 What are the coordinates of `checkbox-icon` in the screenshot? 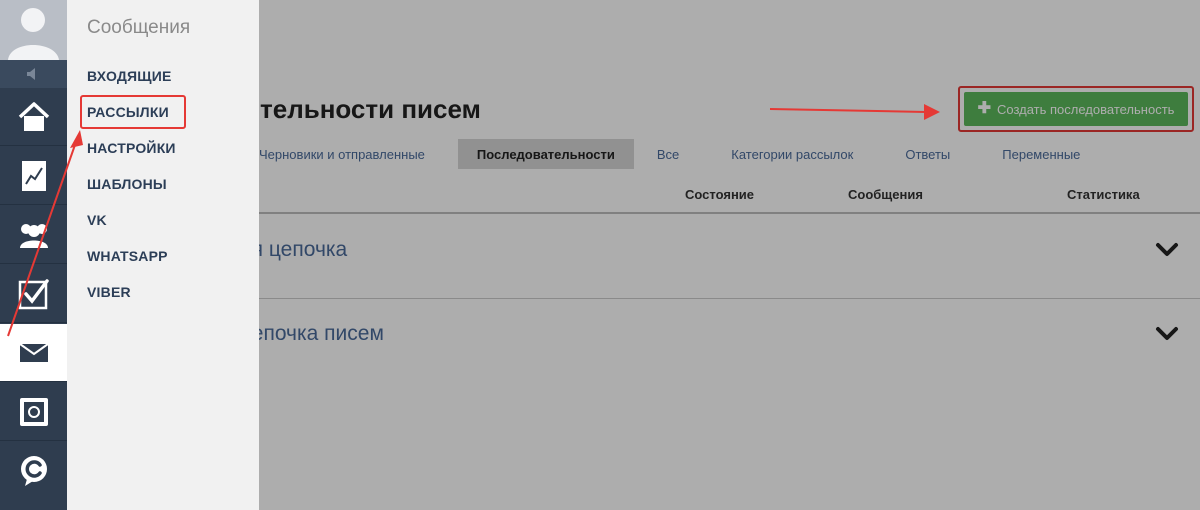 It's located at (33, 293).